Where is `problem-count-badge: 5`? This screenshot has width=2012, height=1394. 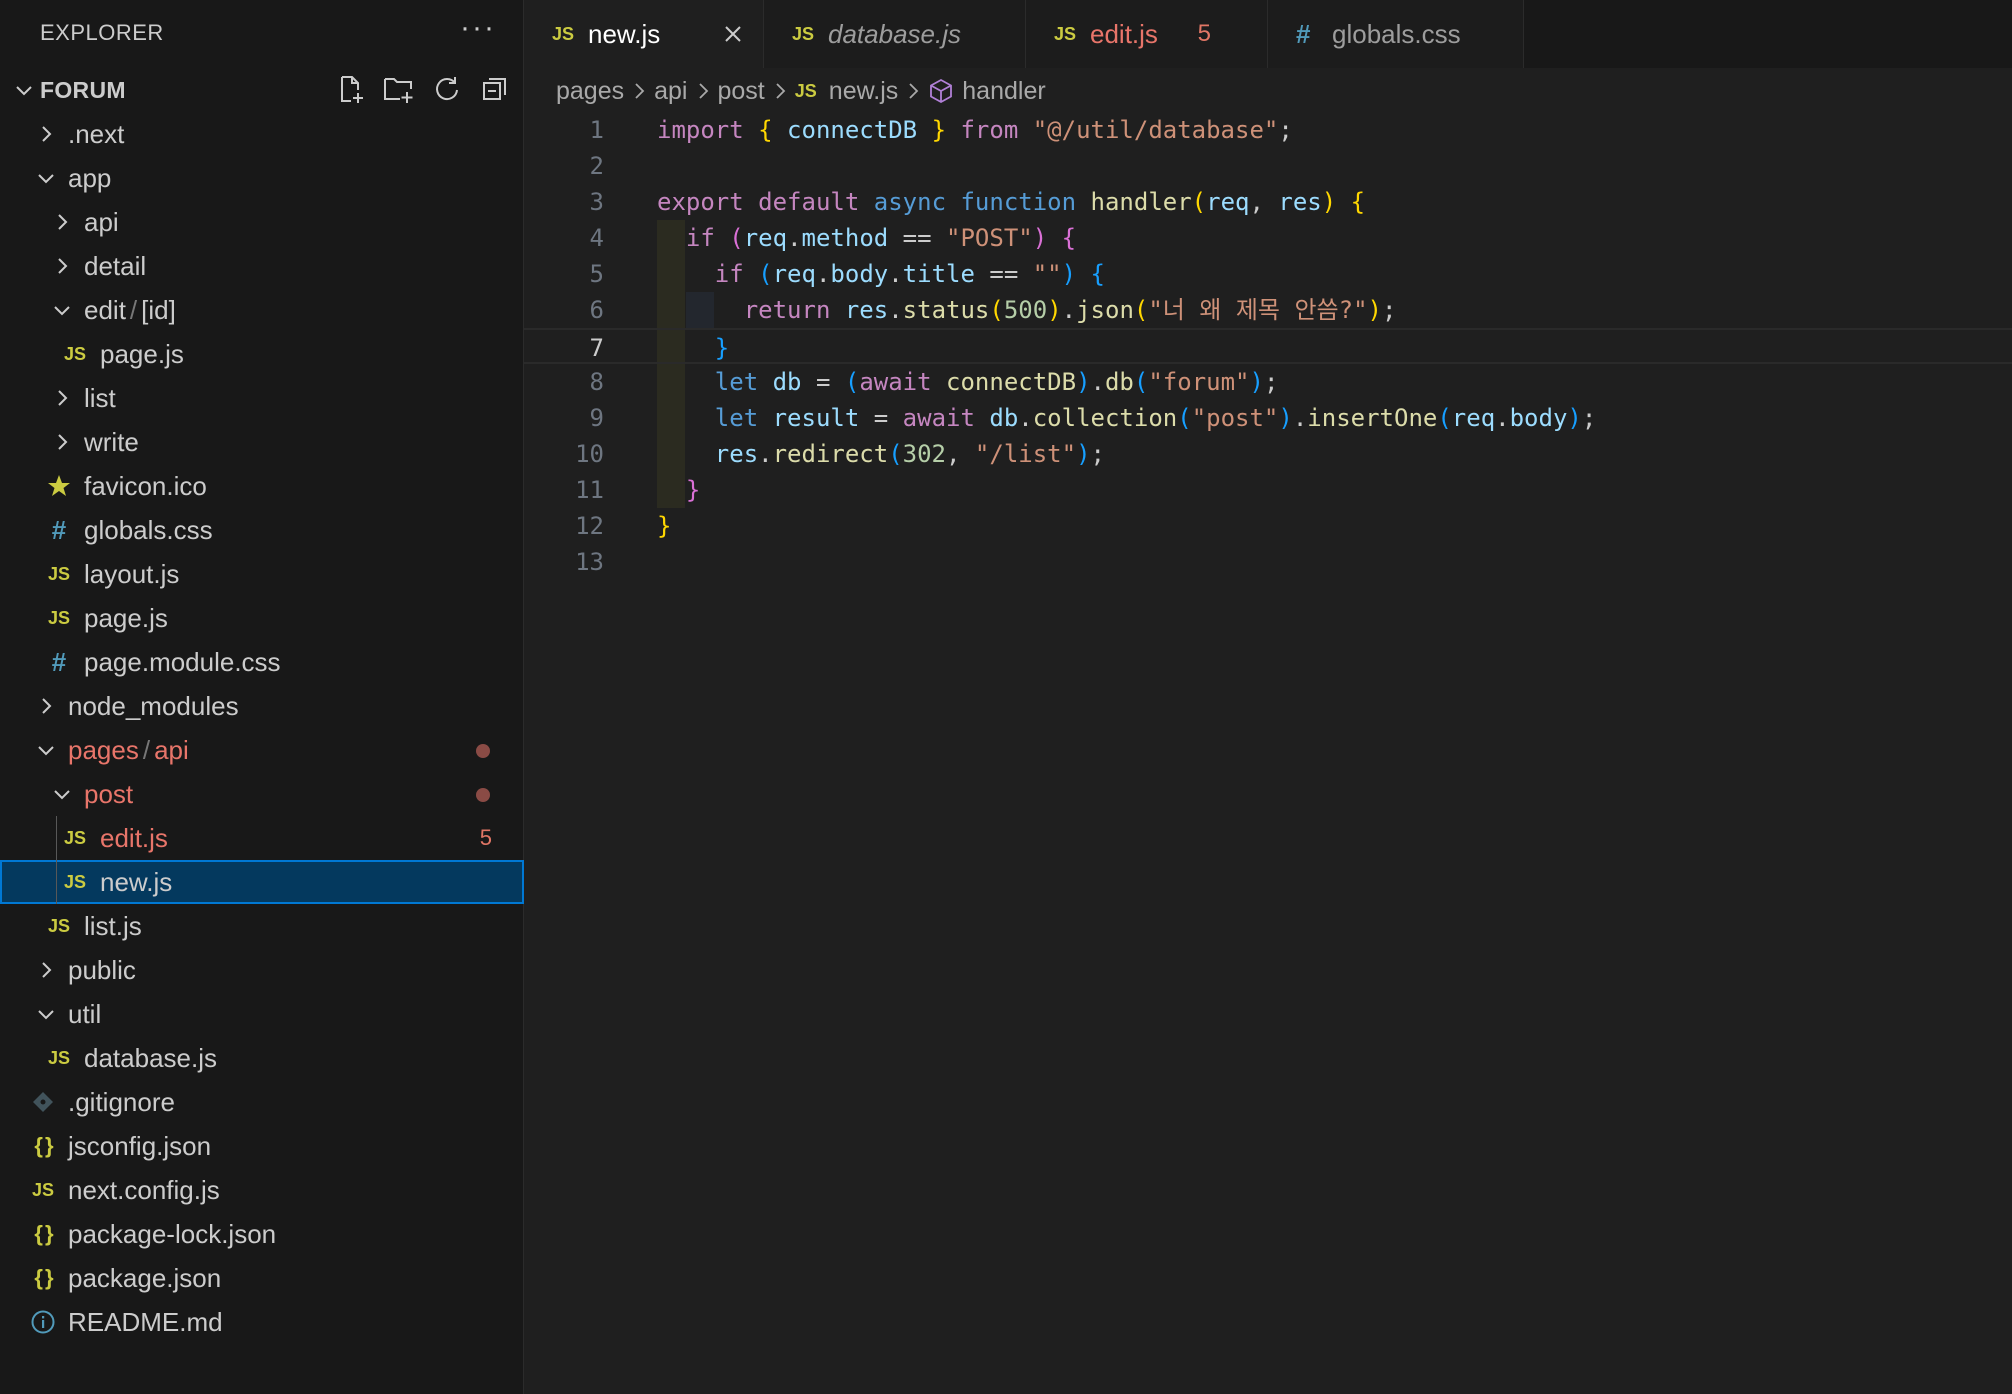 problem-count-badge: 5 is located at coordinates (485, 837).